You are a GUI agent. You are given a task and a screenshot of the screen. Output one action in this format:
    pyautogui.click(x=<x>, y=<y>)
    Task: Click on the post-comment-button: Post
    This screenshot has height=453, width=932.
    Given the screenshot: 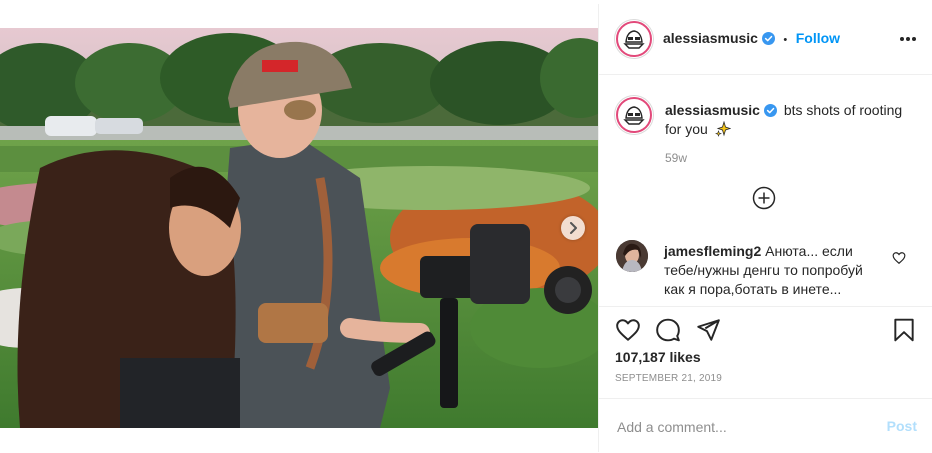 What is the action you would take?
    pyautogui.click(x=902, y=426)
    